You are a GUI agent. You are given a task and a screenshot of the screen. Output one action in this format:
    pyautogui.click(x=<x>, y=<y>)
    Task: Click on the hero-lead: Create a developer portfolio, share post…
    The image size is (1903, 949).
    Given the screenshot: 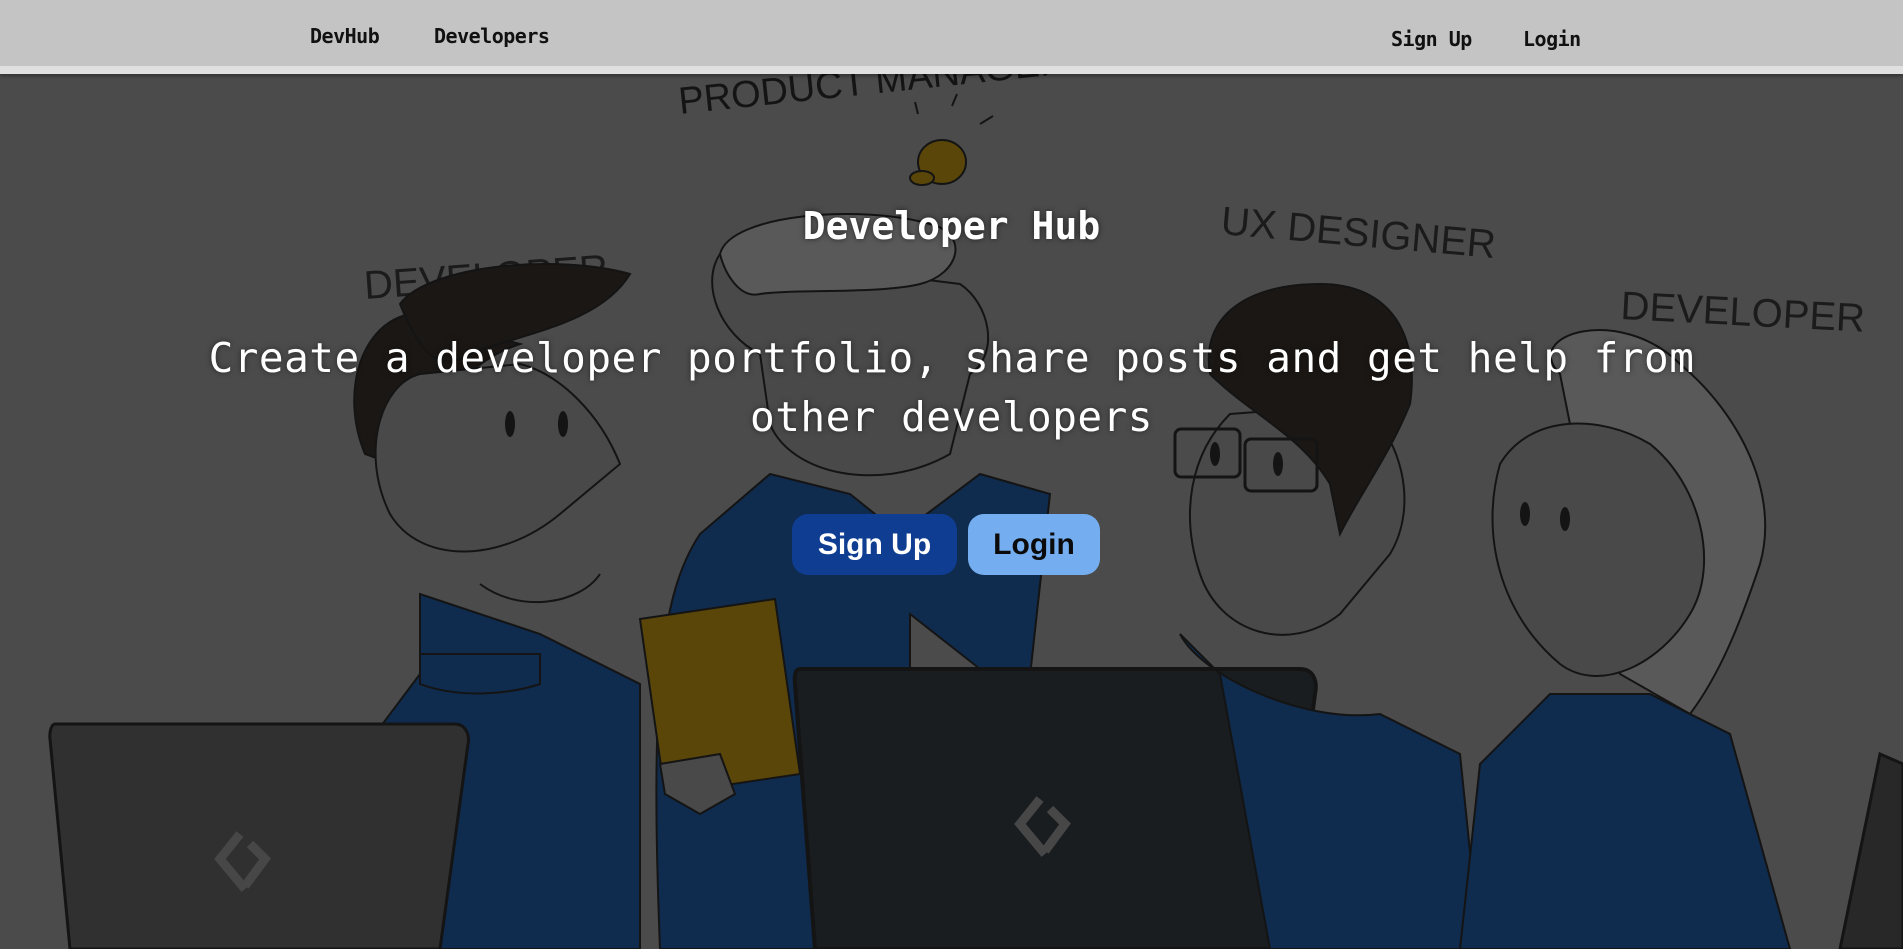 What is the action you would take?
    pyautogui.click(x=951, y=387)
    